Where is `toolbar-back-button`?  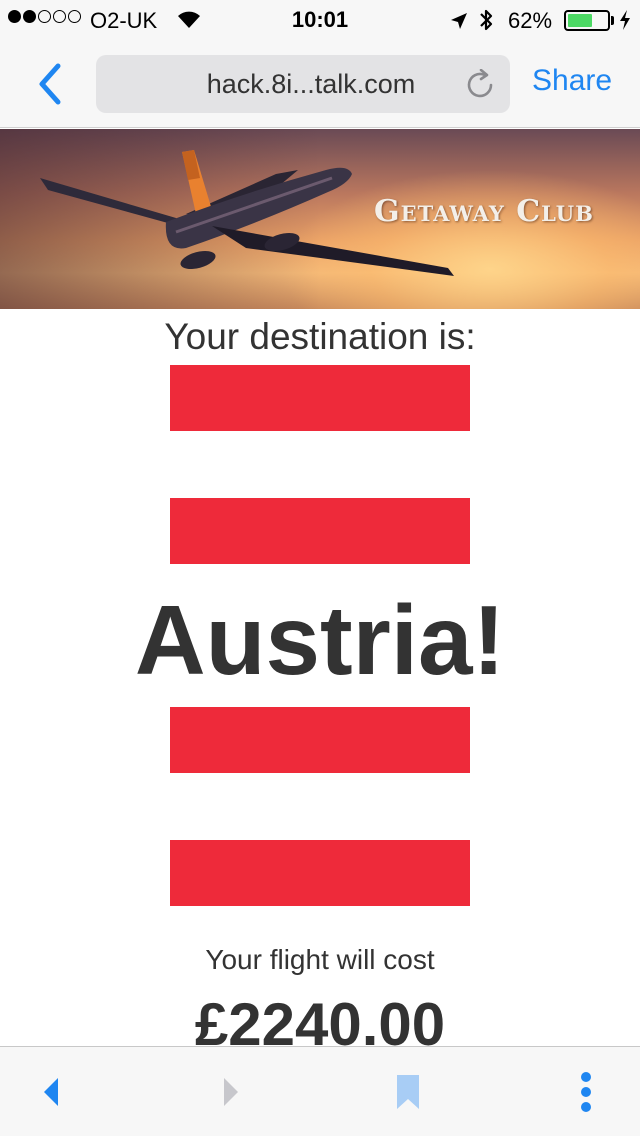
toolbar-back-button is located at coordinates (52, 1091).